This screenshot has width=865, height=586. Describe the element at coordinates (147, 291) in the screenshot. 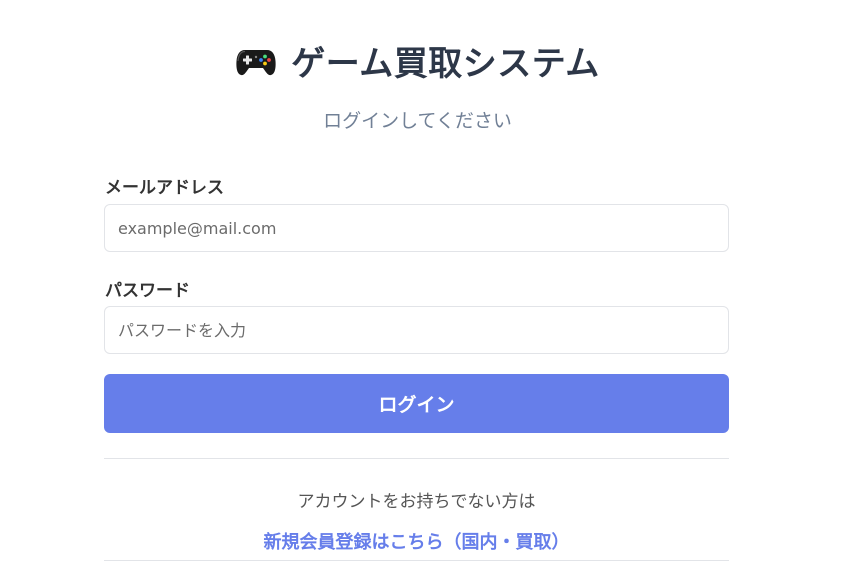

I see `password-label: パスワード` at that location.